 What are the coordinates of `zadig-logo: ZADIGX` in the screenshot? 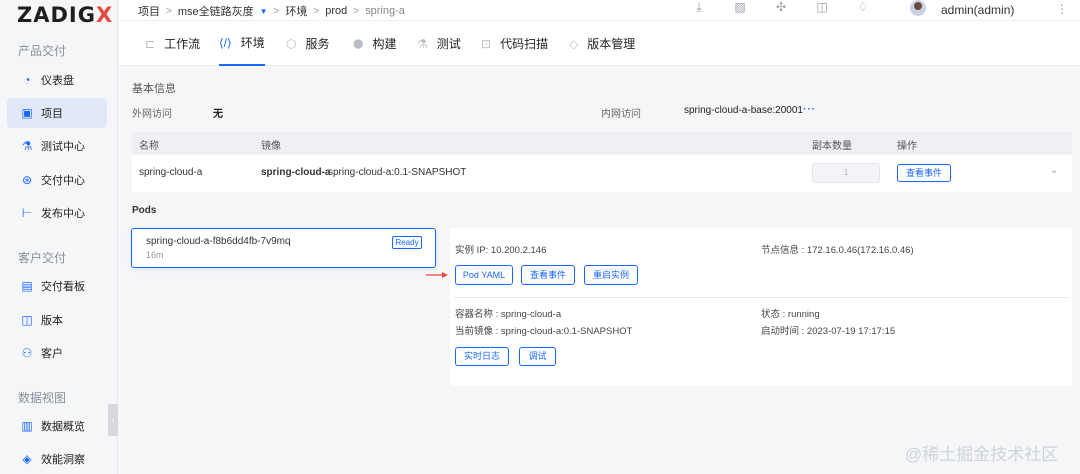 It's located at (65, 15).